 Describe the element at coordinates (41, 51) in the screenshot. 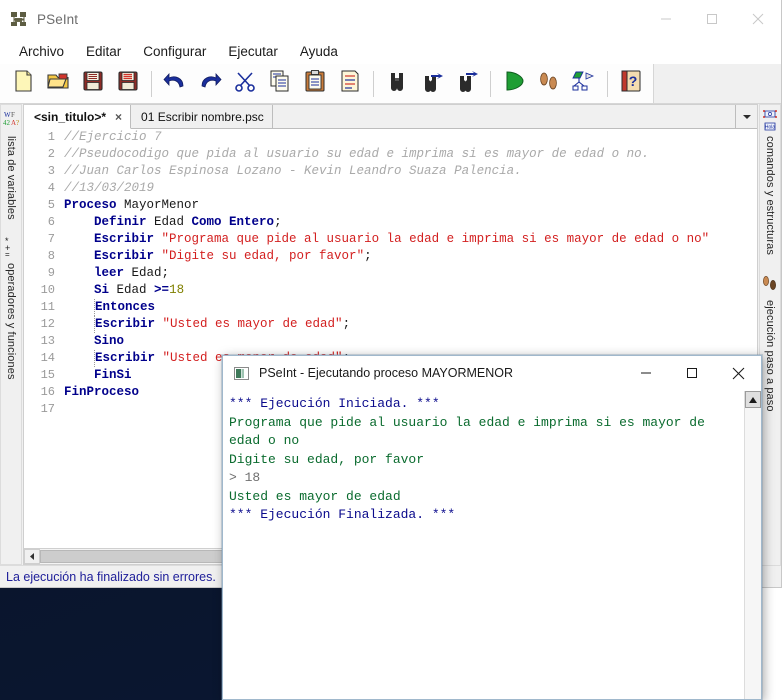

I see `menu-archivo: Archivo` at that location.